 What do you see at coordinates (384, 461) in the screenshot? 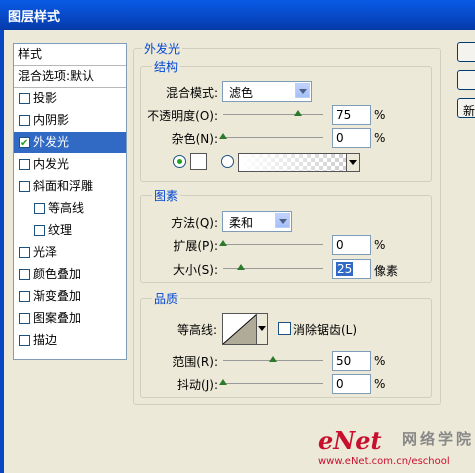
I see `watermark-url: www.eNet.com.cn/eschool` at bounding box center [384, 461].